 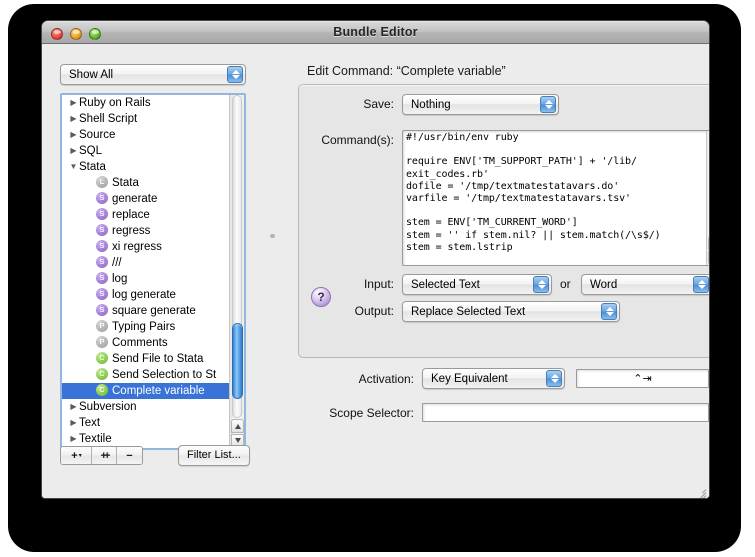 What do you see at coordinates (321, 297) in the screenshot?
I see `help-button: ?` at bounding box center [321, 297].